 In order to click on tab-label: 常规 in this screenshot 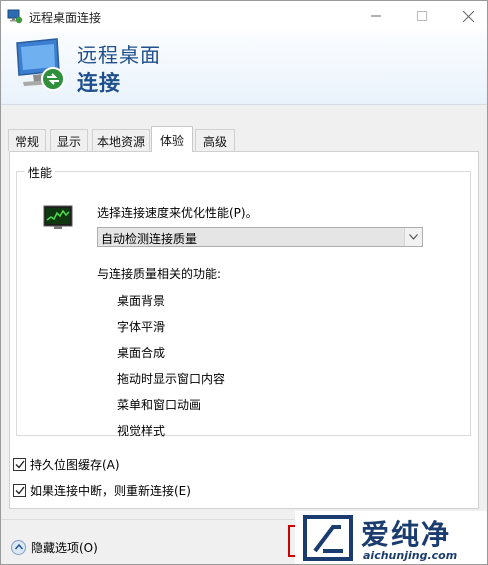, I will do `click(26, 142)`.